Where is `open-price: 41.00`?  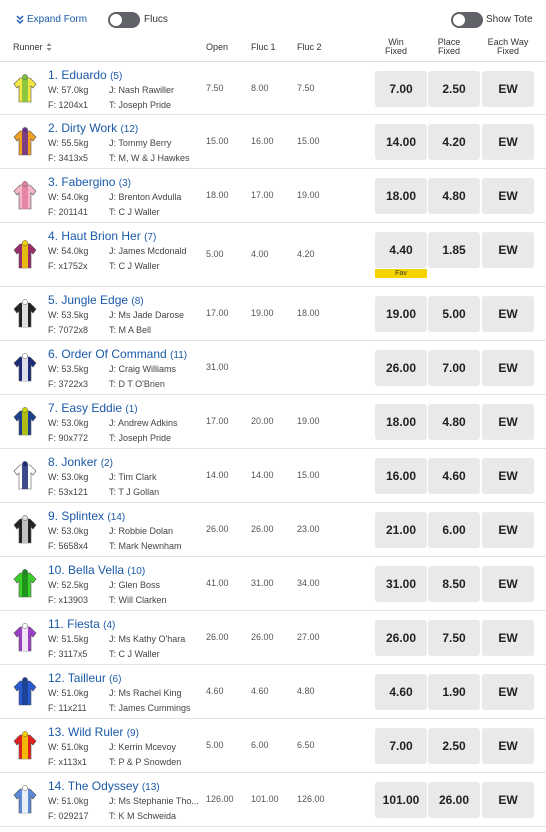 open-price: 41.00 is located at coordinates (217, 583).